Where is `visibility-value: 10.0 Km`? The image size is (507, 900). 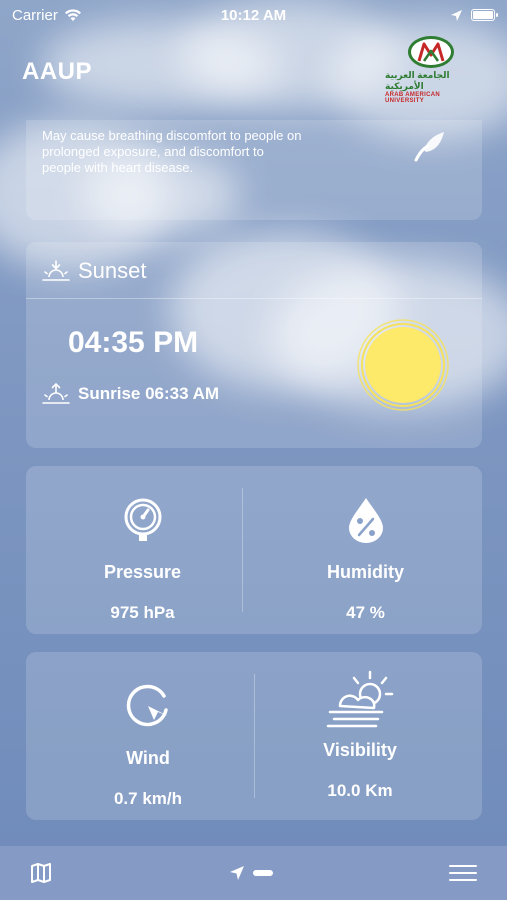
visibility-value: 10.0 Km is located at coordinates (360, 790).